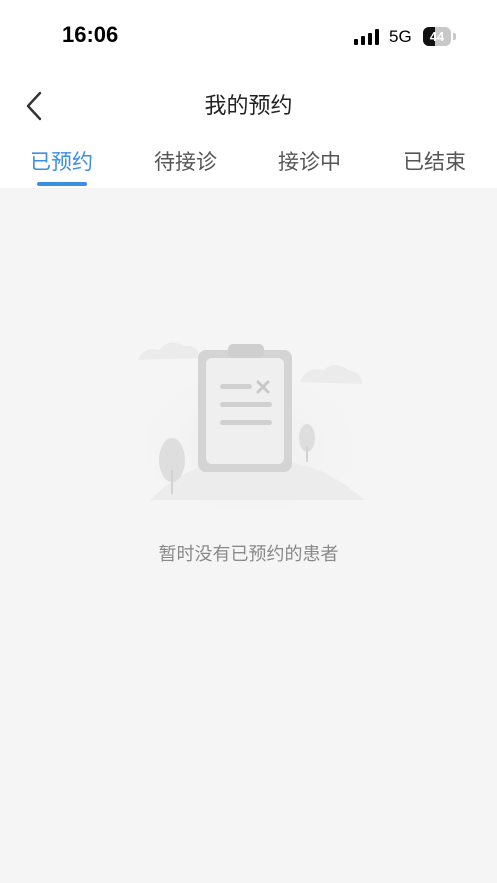 The image size is (497, 883). What do you see at coordinates (90, 34) in the screenshot?
I see `status-time: 16:06` at bounding box center [90, 34].